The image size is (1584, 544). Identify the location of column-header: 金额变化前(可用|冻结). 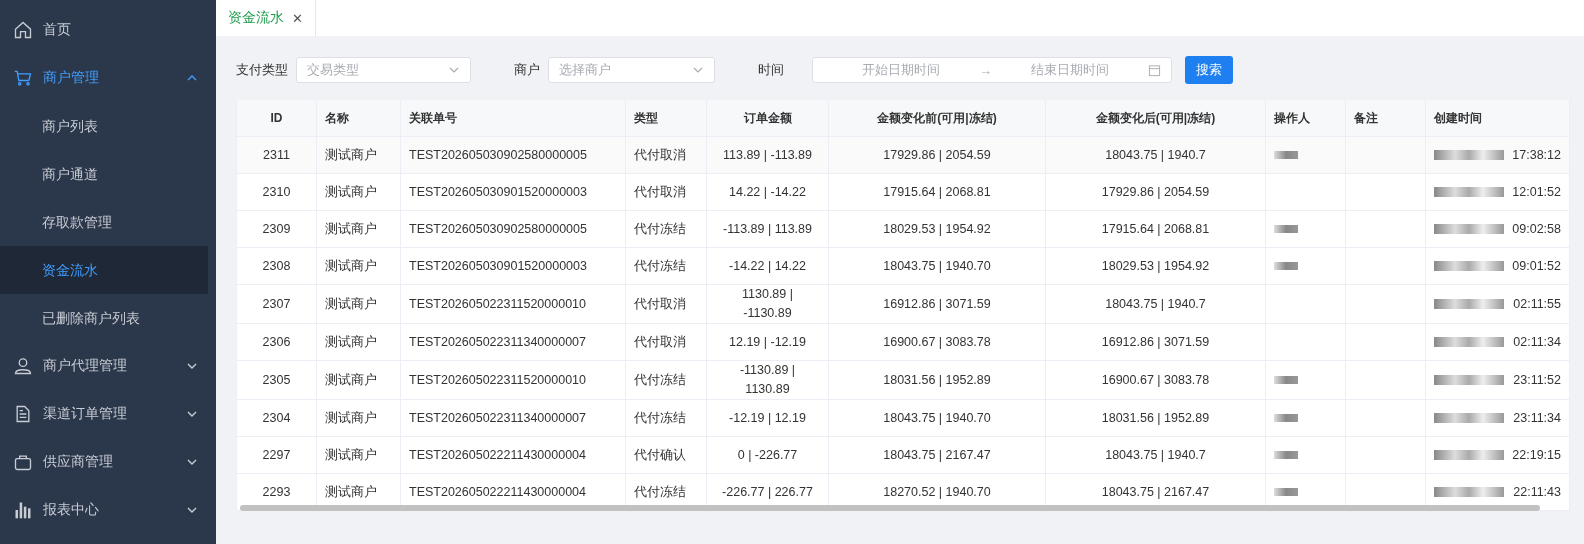
(937, 118).